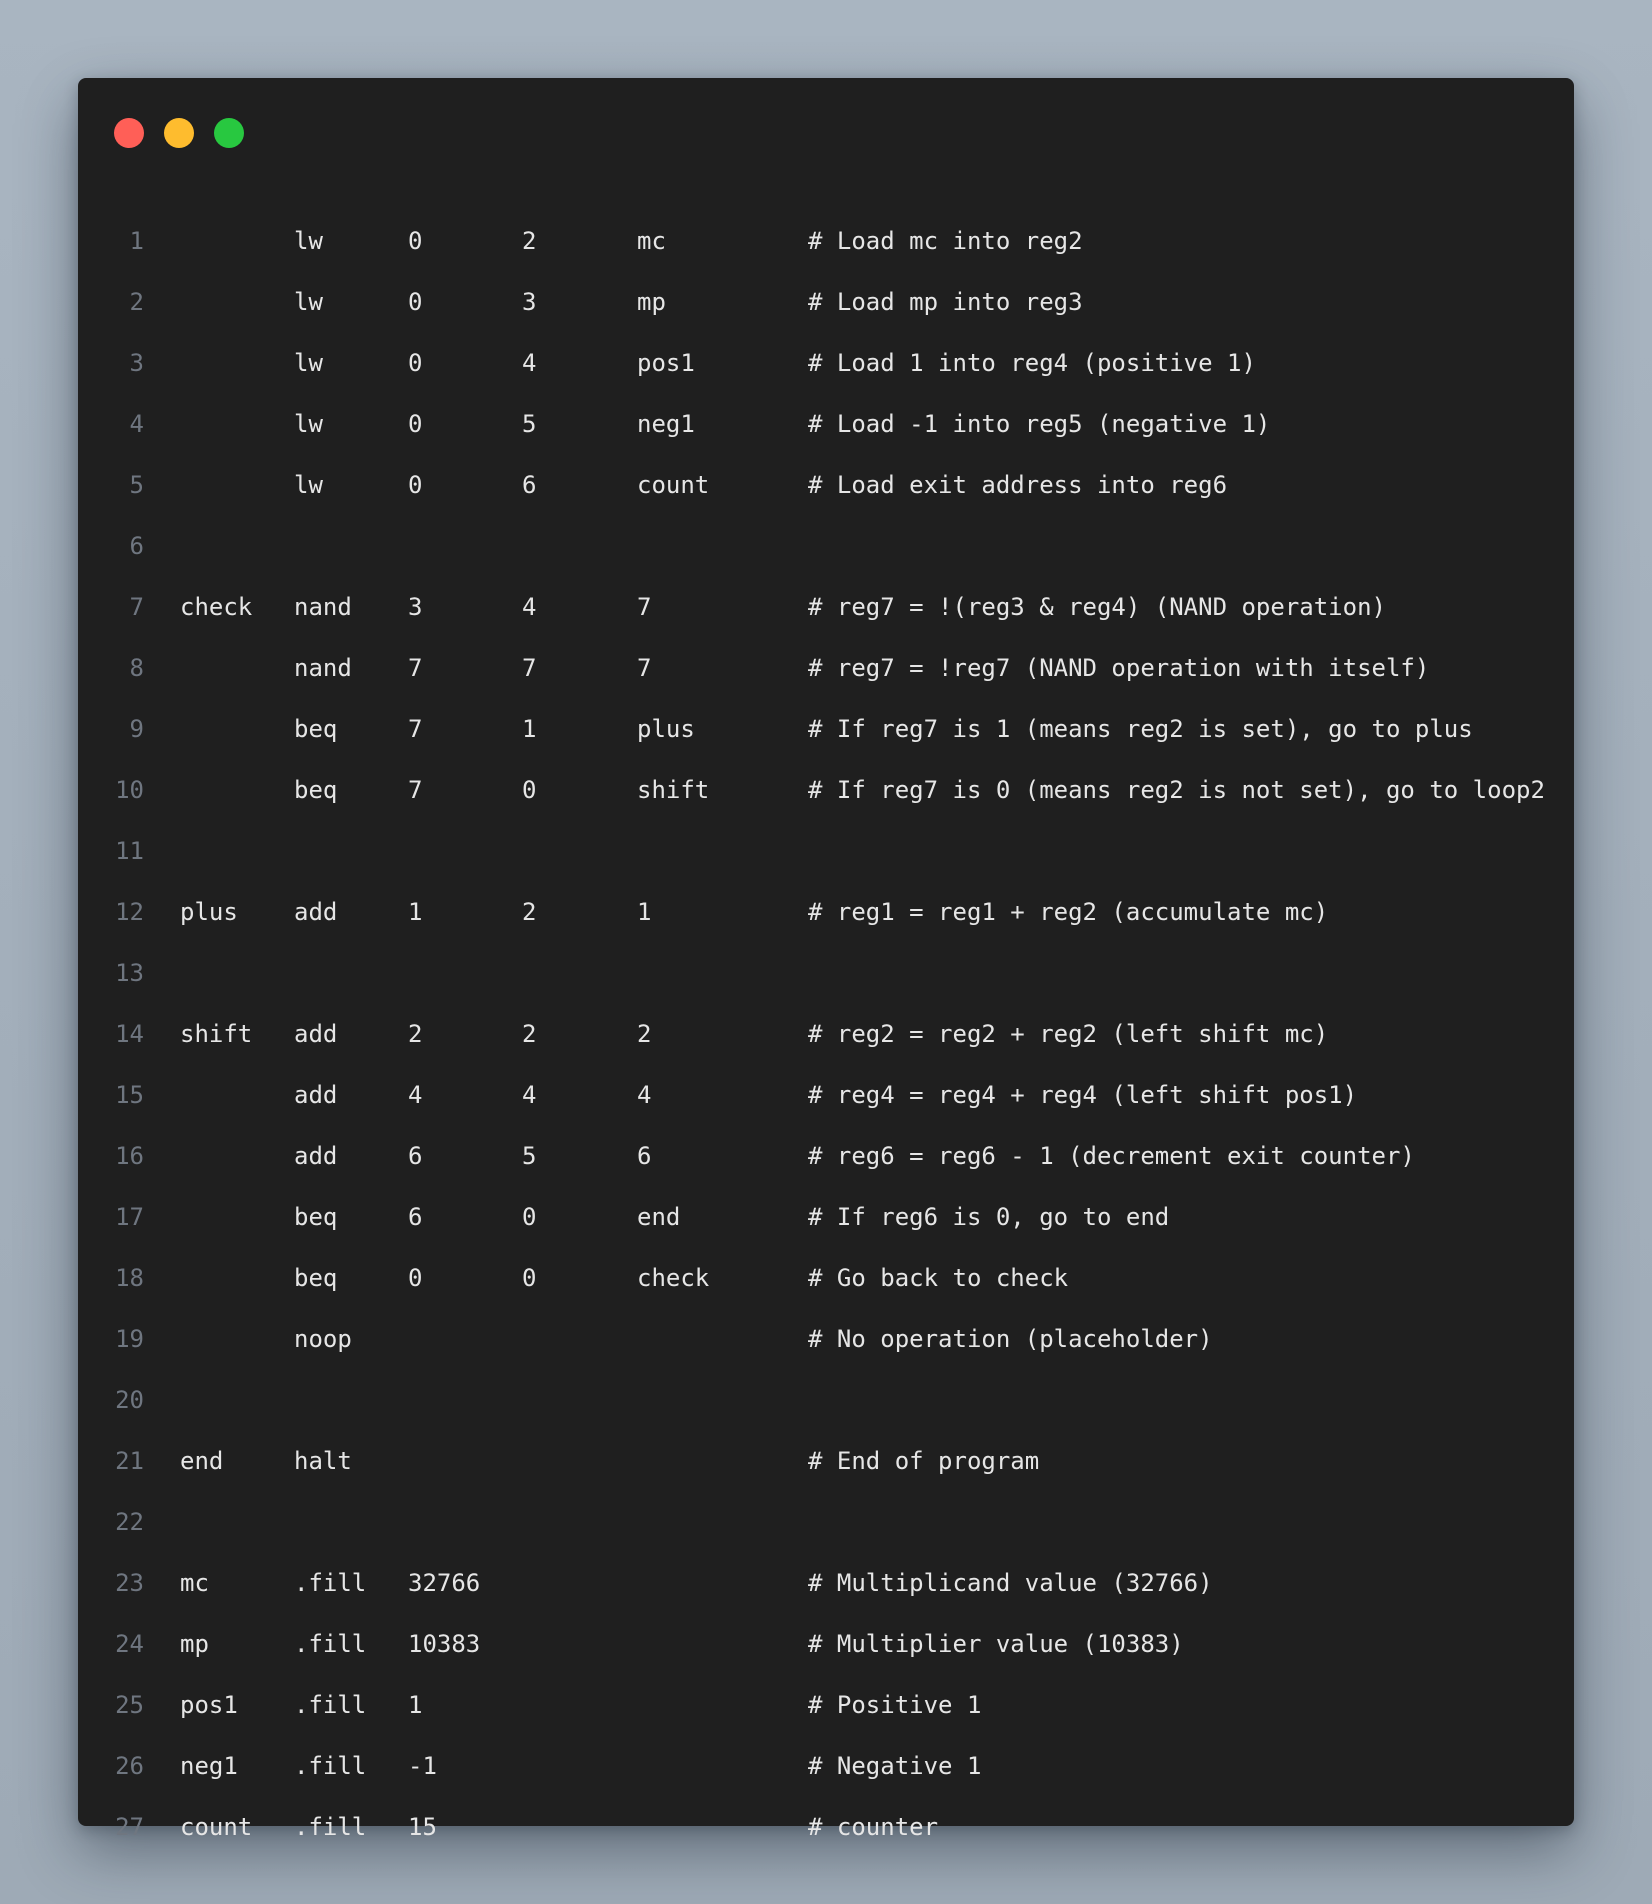  I want to click on dest-token: 6, so click(644, 1156).